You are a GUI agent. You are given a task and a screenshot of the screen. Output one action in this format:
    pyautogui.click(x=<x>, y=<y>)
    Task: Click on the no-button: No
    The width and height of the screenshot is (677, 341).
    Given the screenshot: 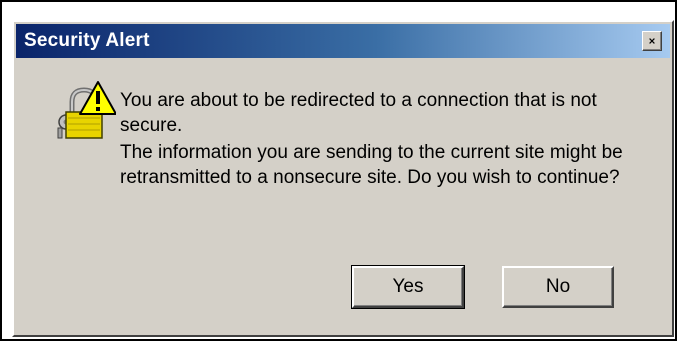 What is the action you would take?
    pyautogui.click(x=558, y=287)
    